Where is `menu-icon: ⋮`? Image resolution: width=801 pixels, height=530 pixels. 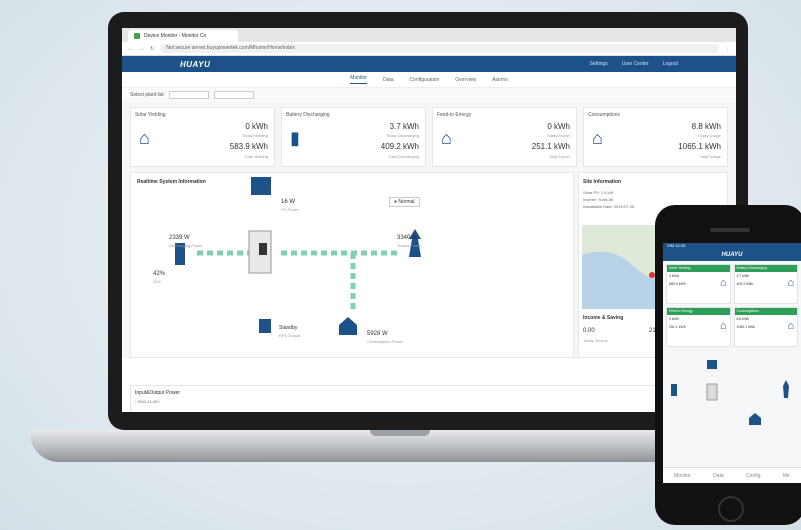 menu-icon: ⋮ is located at coordinates (727, 49).